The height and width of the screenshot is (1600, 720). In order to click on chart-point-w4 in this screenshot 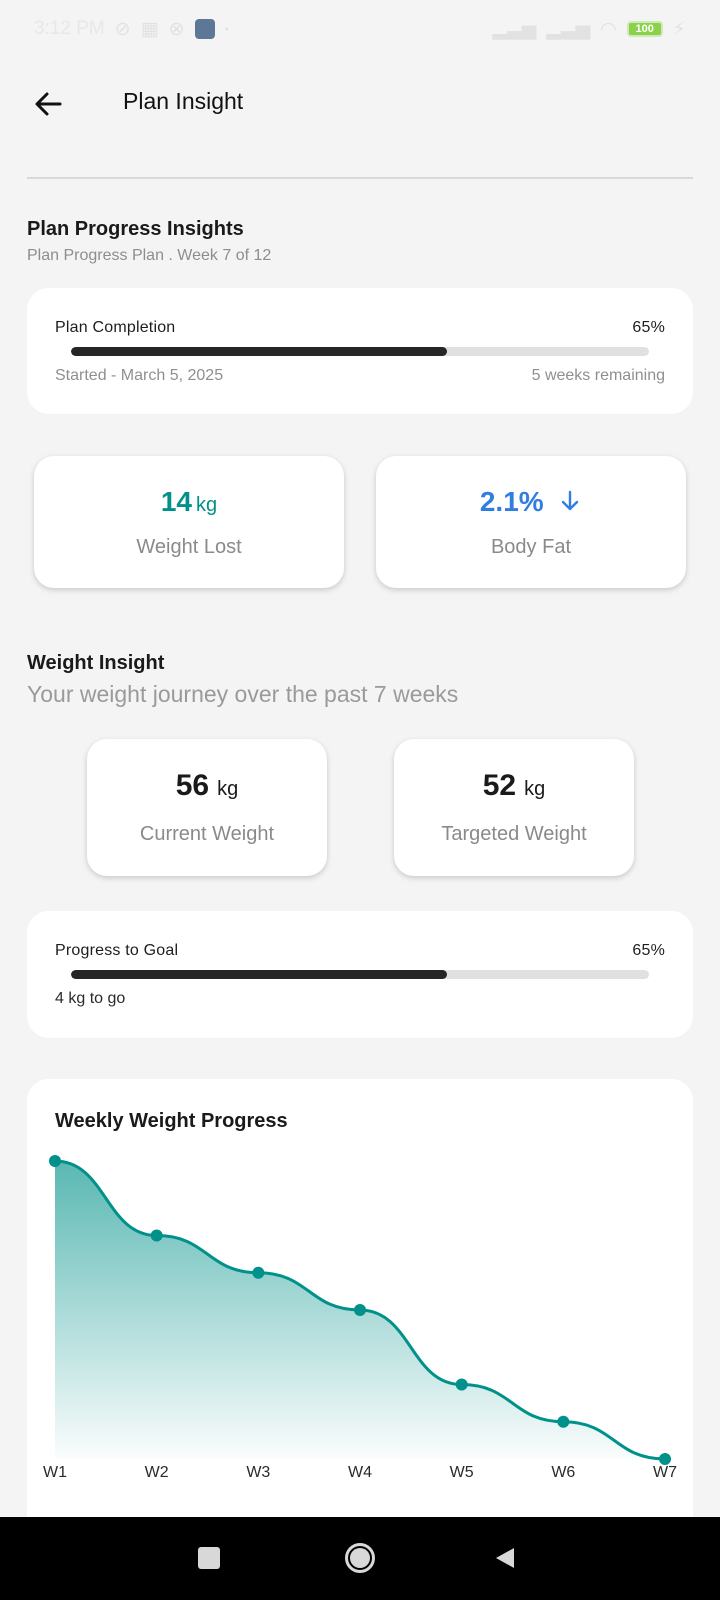, I will do `click(360, 1310)`.